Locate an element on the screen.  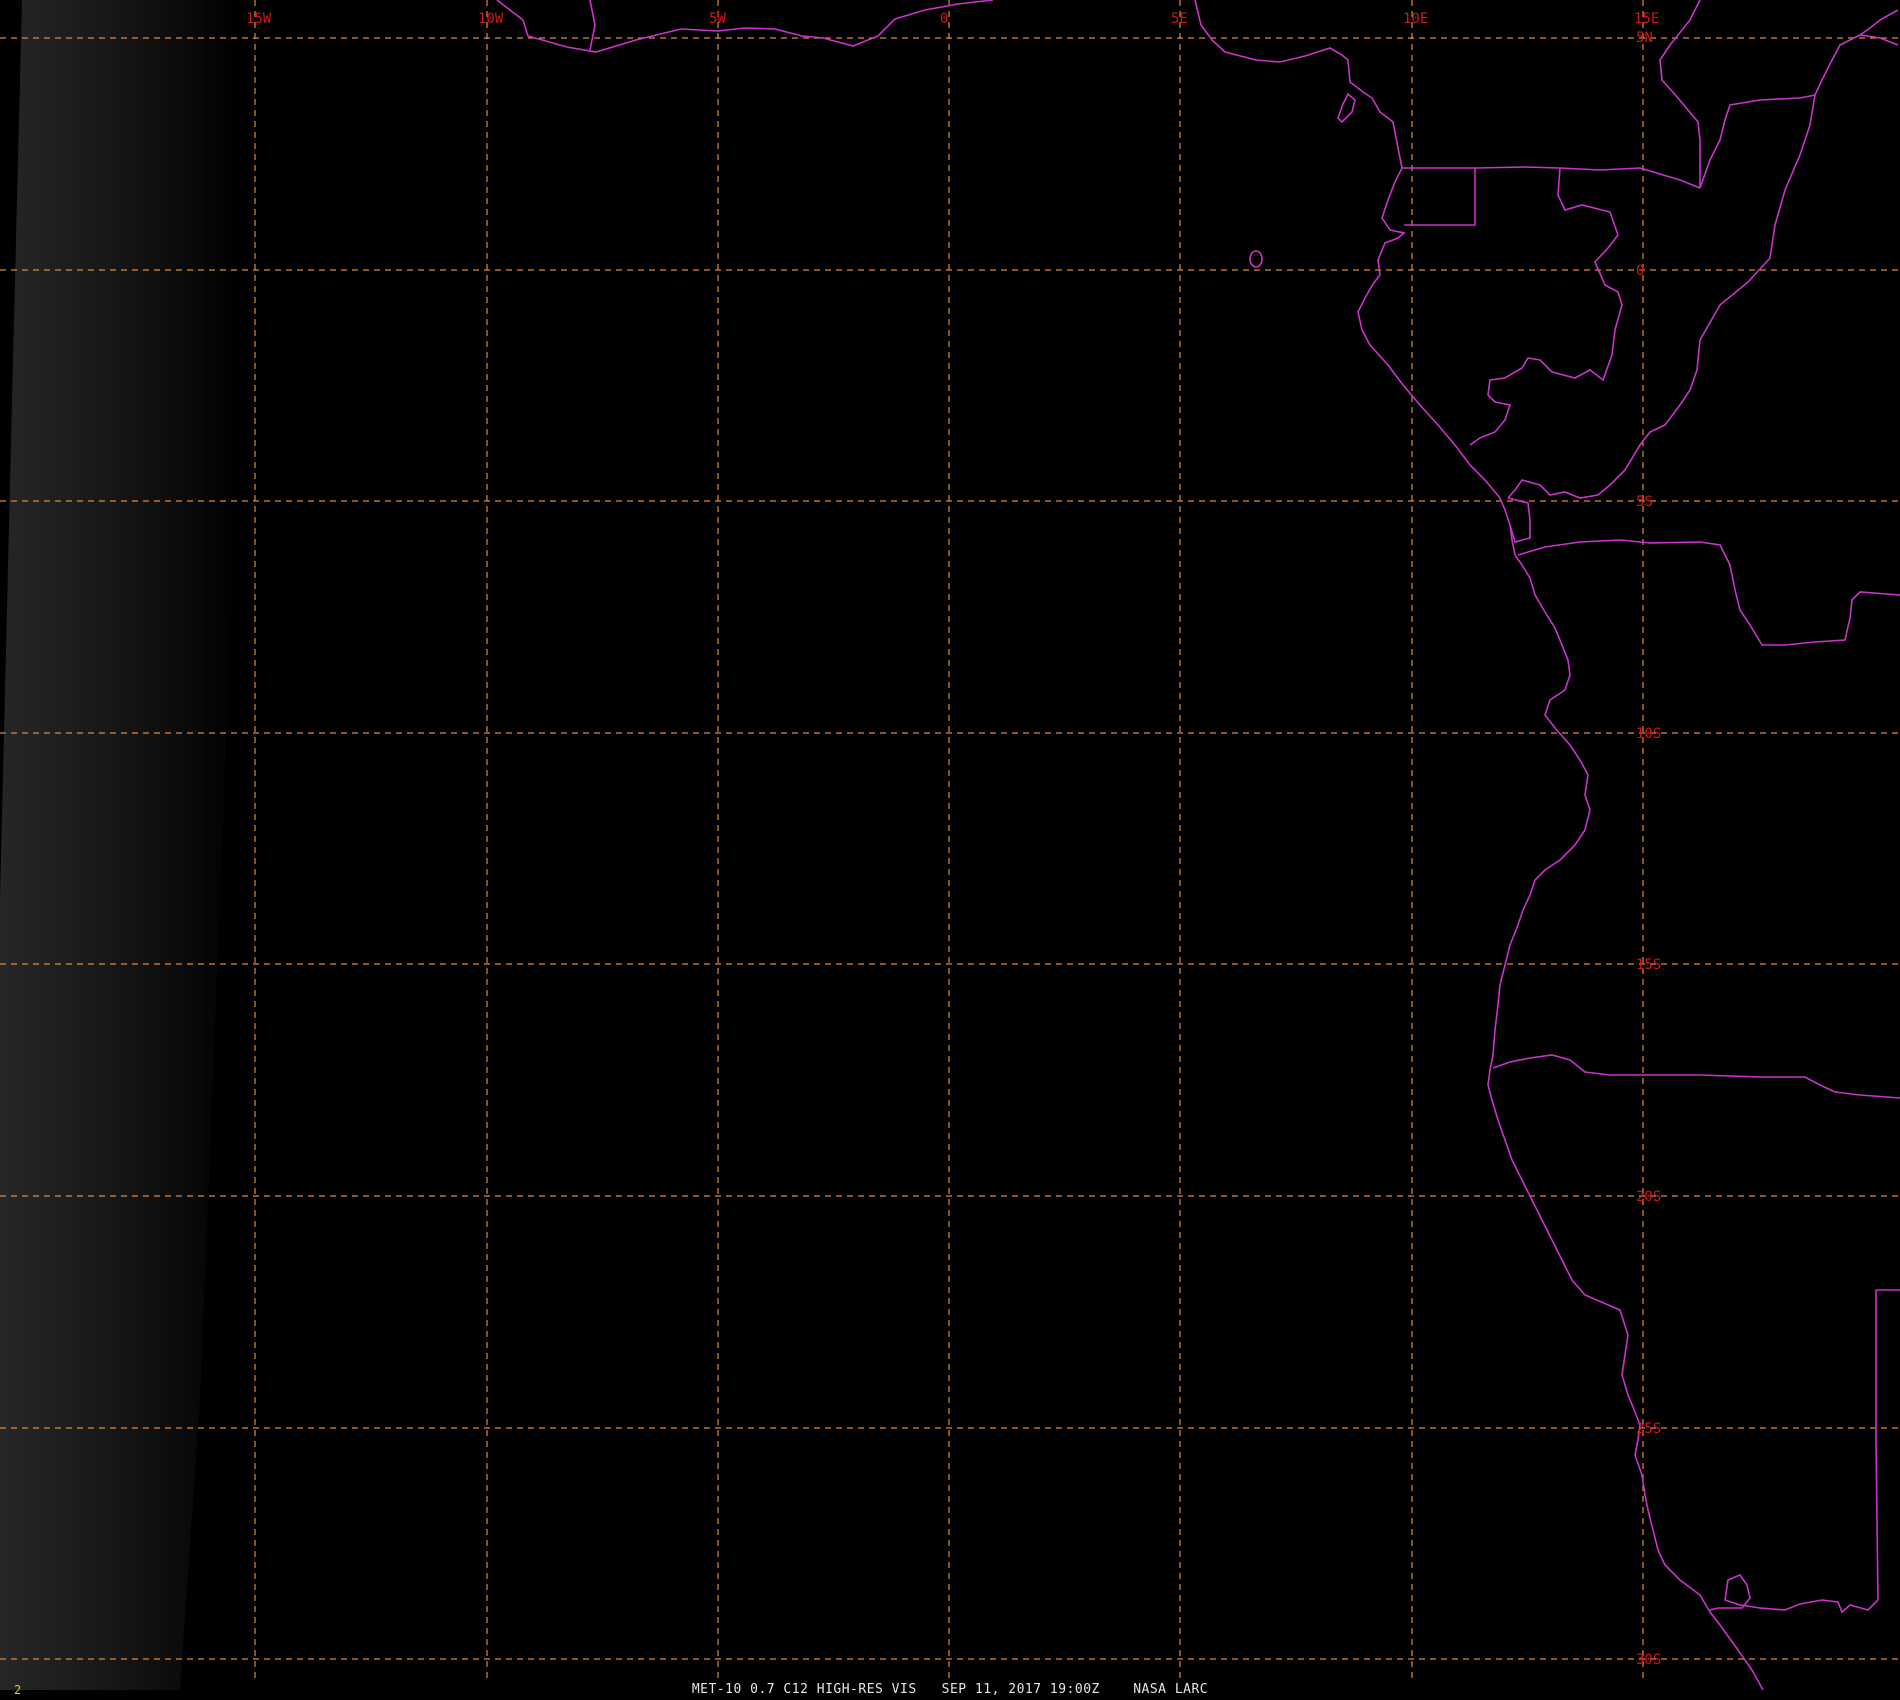
latitude-label: 10S is located at coordinates (1648, 734).